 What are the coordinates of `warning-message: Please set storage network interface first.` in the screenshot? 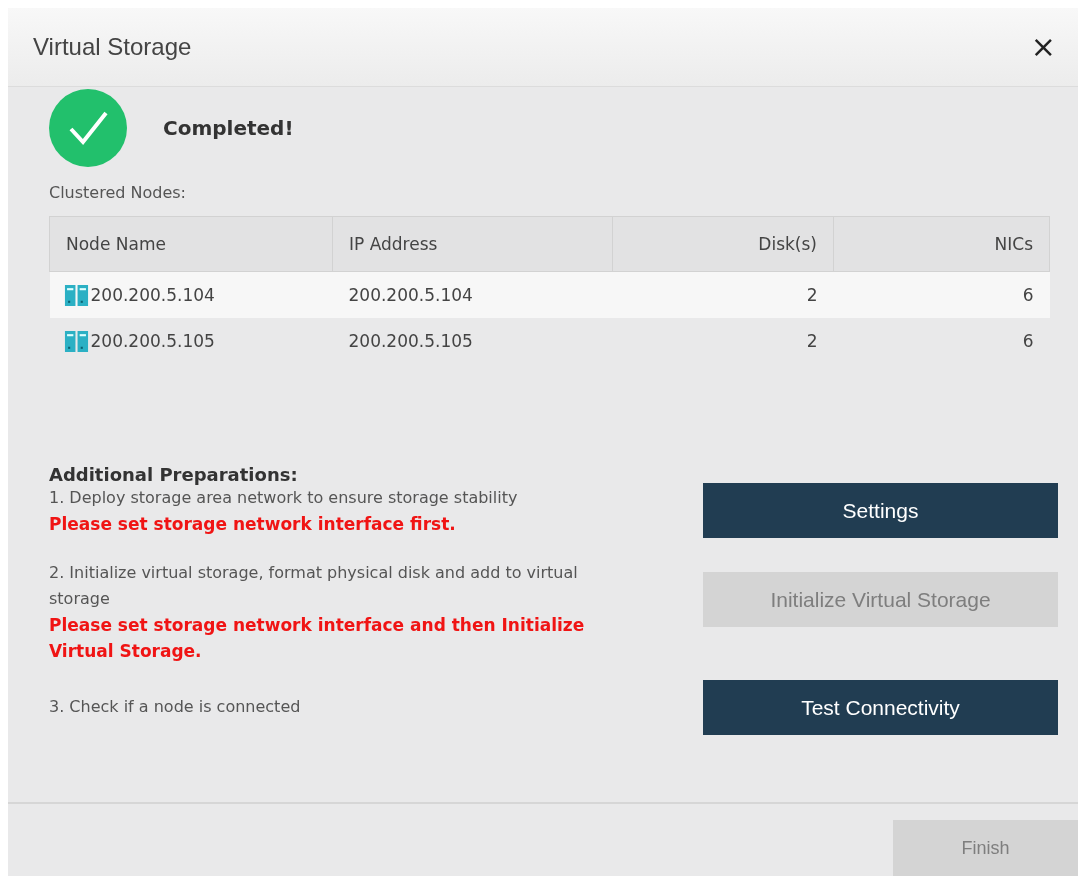 It's located at (253, 524).